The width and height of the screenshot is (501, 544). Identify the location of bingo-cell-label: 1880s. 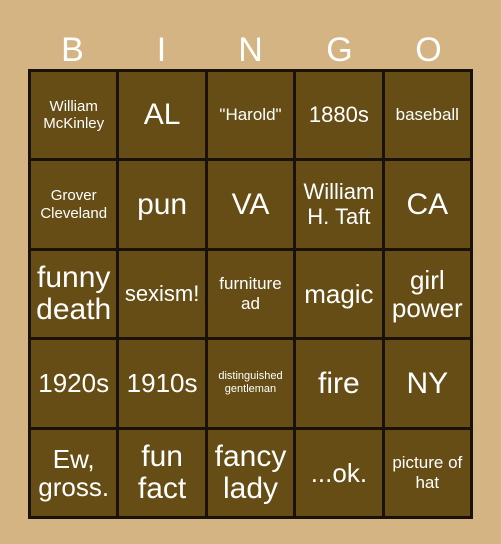
(338, 114).